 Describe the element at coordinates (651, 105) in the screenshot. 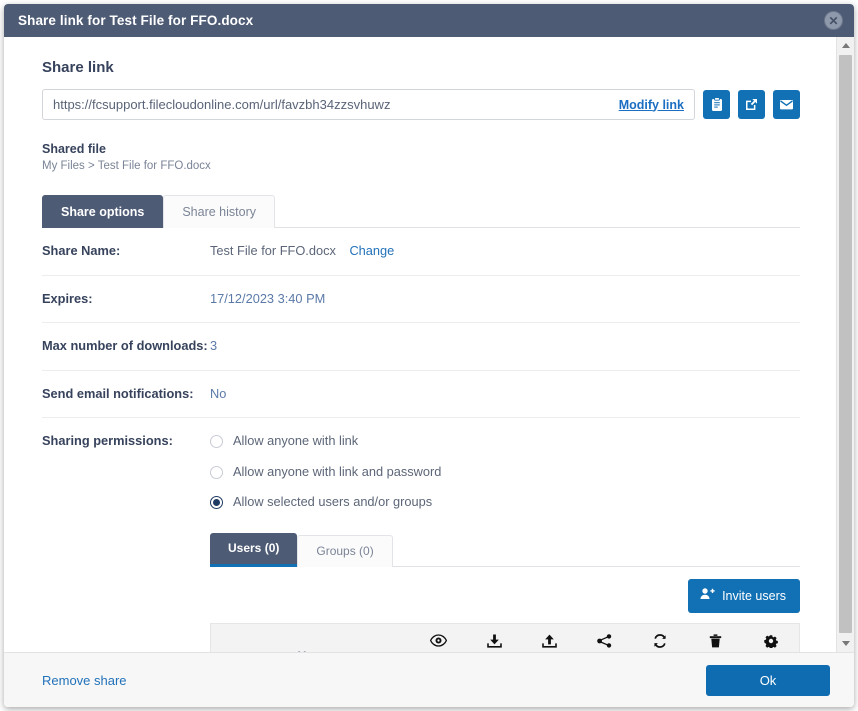

I see `modify-link-button: Modify link` at that location.